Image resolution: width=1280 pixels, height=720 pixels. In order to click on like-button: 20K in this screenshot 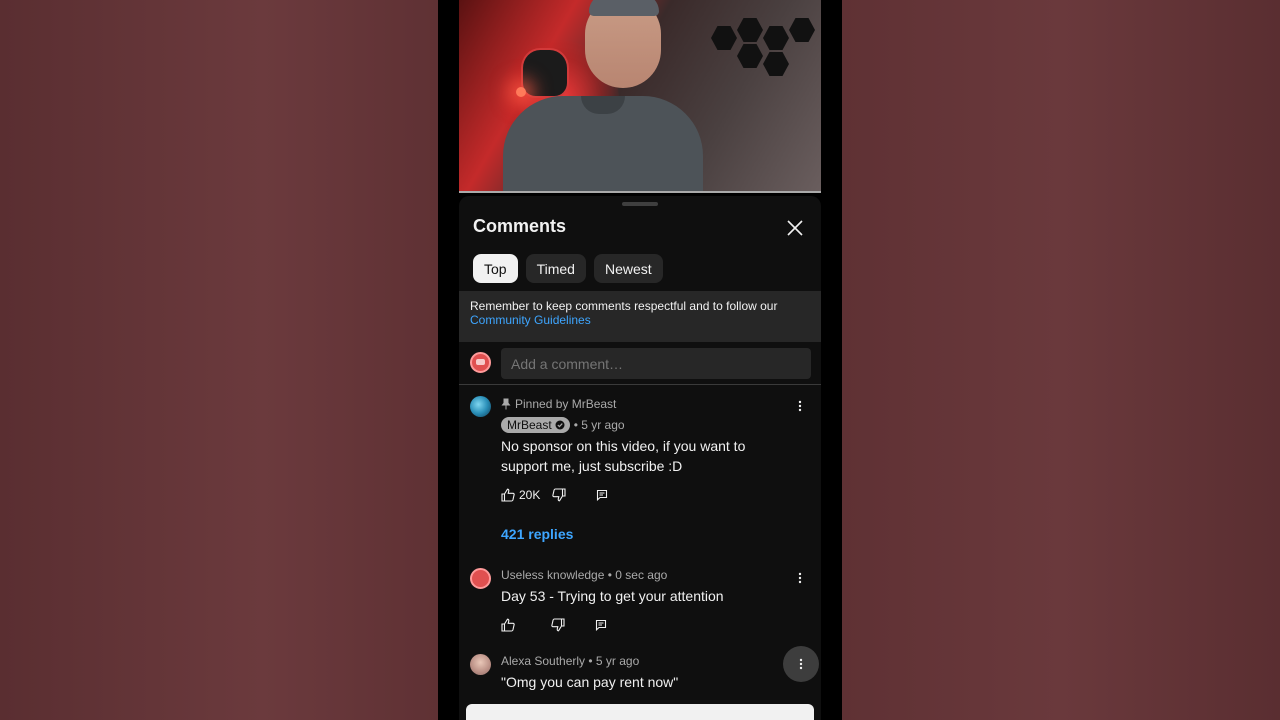, I will do `click(520, 495)`.